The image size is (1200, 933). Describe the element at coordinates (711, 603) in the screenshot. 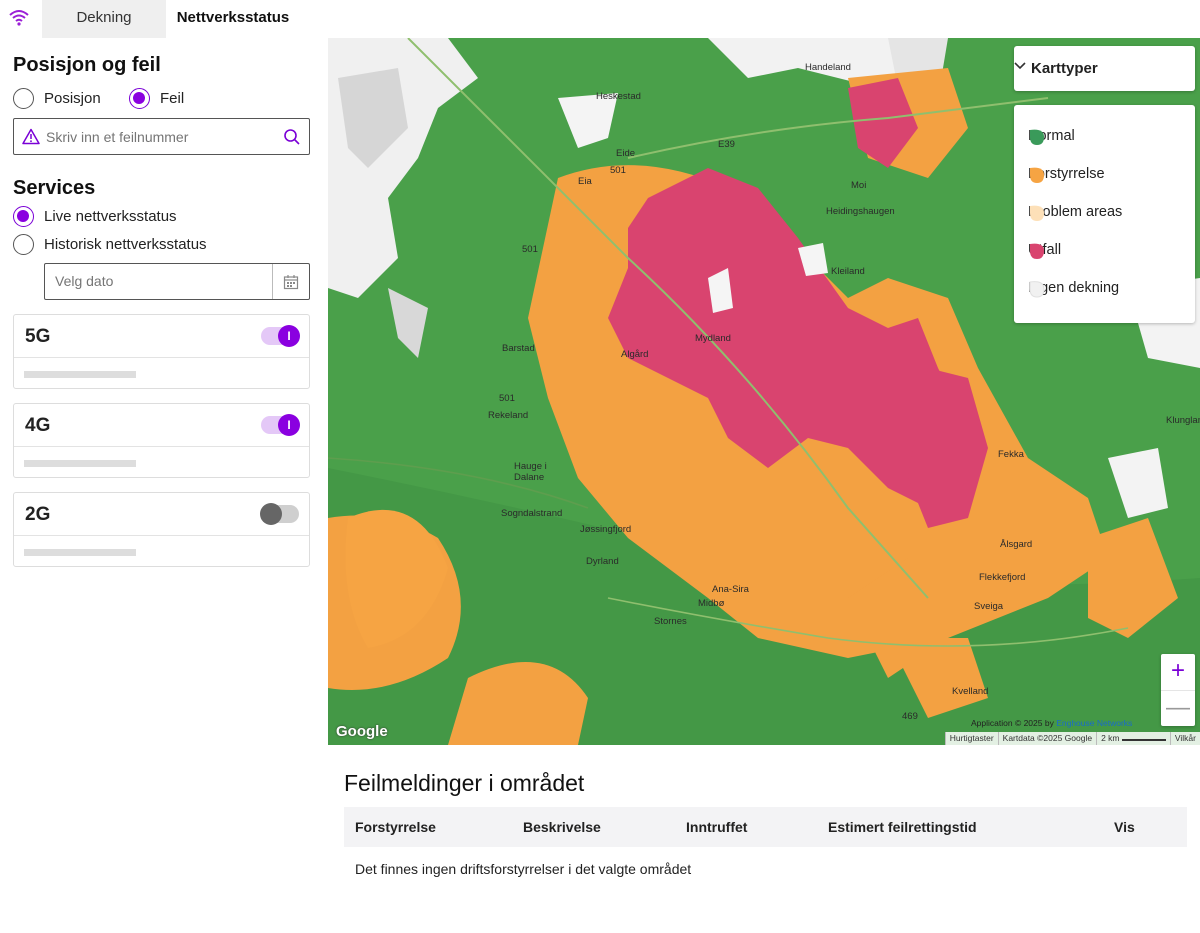

I see `place-label: Midbø` at that location.